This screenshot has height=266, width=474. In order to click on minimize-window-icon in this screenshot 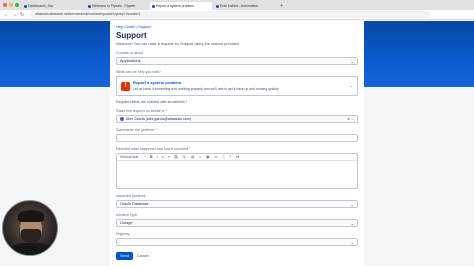, I will do `click(11, 5)`.